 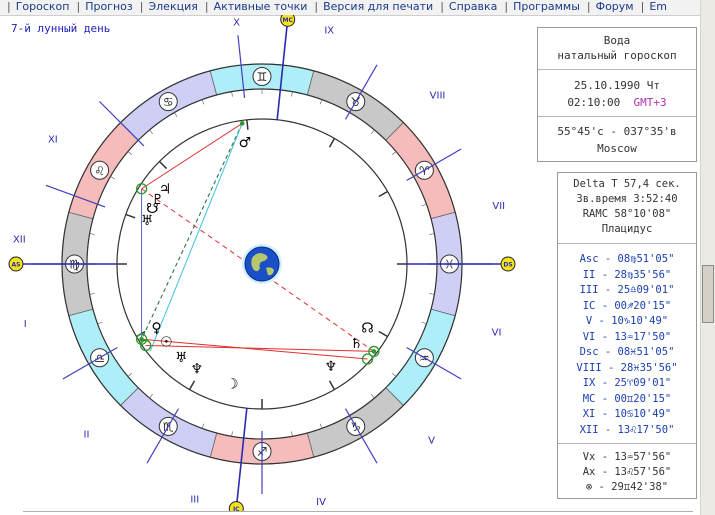 What do you see at coordinates (546, 6) in the screenshot?
I see `menu-item-6: Программы` at bounding box center [546, 6].